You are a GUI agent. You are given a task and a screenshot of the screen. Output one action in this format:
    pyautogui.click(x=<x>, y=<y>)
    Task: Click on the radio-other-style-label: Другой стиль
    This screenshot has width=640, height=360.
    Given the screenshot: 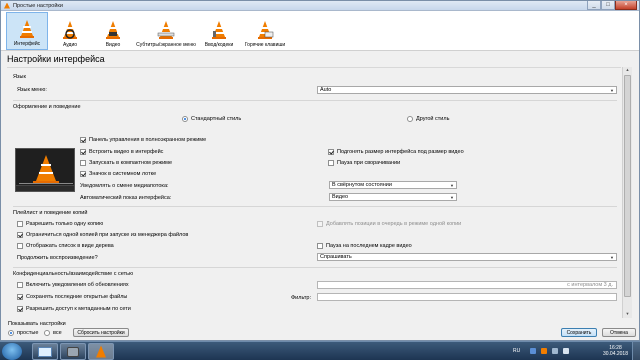 What is the action you would take?
    pyautogui.click(x=433, y=119)
    